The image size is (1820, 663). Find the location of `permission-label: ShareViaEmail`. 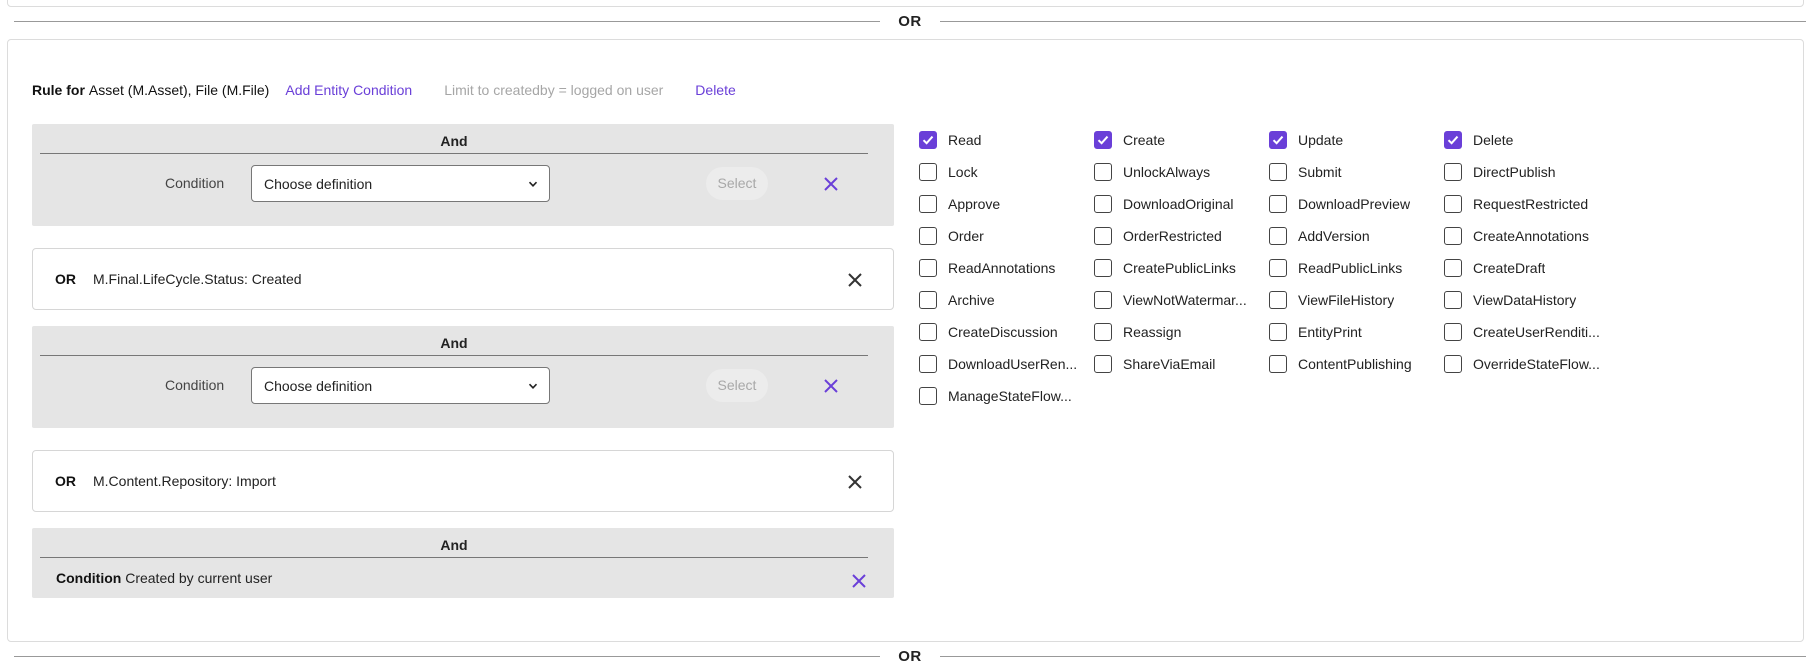

permission-label: ShareViaEmail is located at coordinates (1169, 364).